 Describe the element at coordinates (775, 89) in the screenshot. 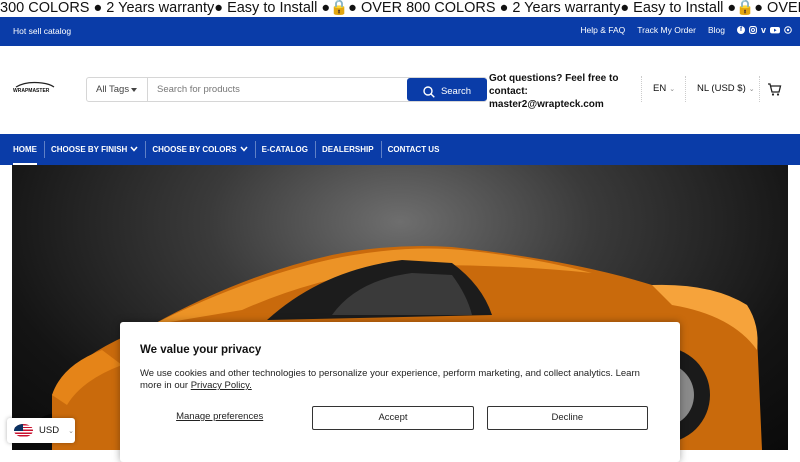

I see `cart-icon` at that location.